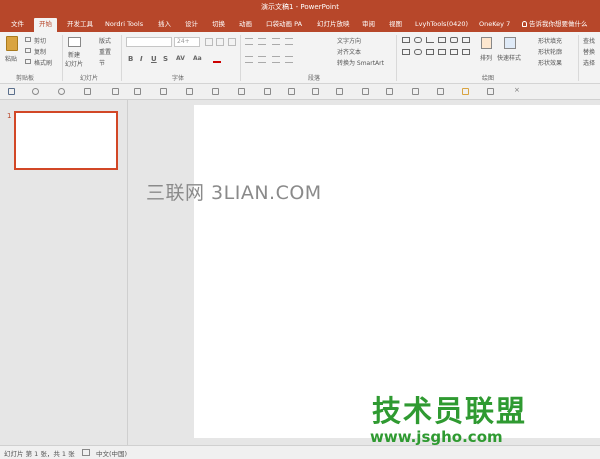 The image size is (600, 459). I want to click on replace-button: 替换, so click(589, 51).